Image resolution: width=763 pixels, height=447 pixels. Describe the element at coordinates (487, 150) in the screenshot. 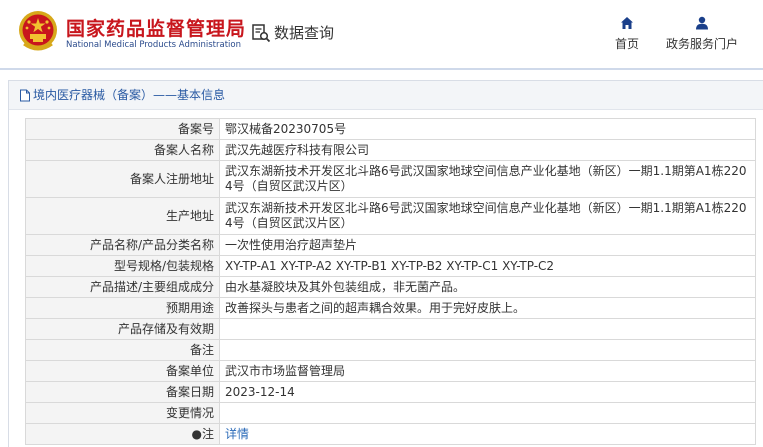

I see `row-value: 武汉先越医疗科技有限公司` at that location.